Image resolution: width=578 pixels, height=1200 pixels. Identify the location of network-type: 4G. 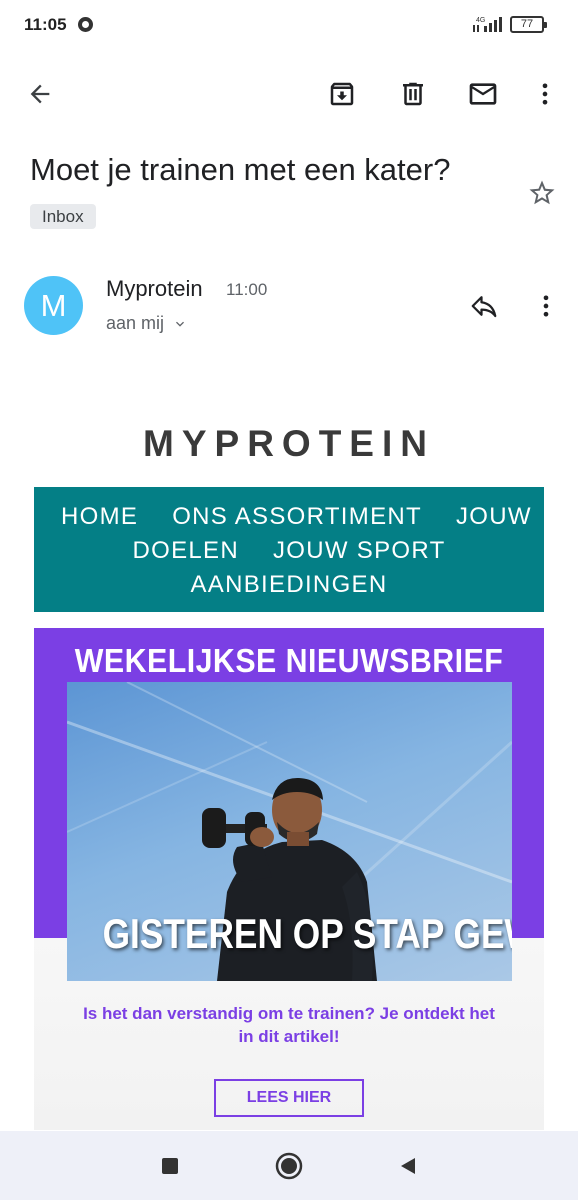
(480, 20).